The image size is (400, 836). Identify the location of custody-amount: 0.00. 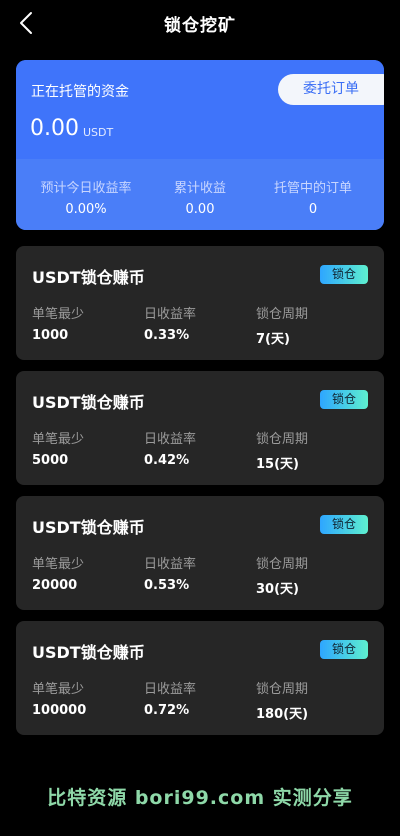
(54, 128).